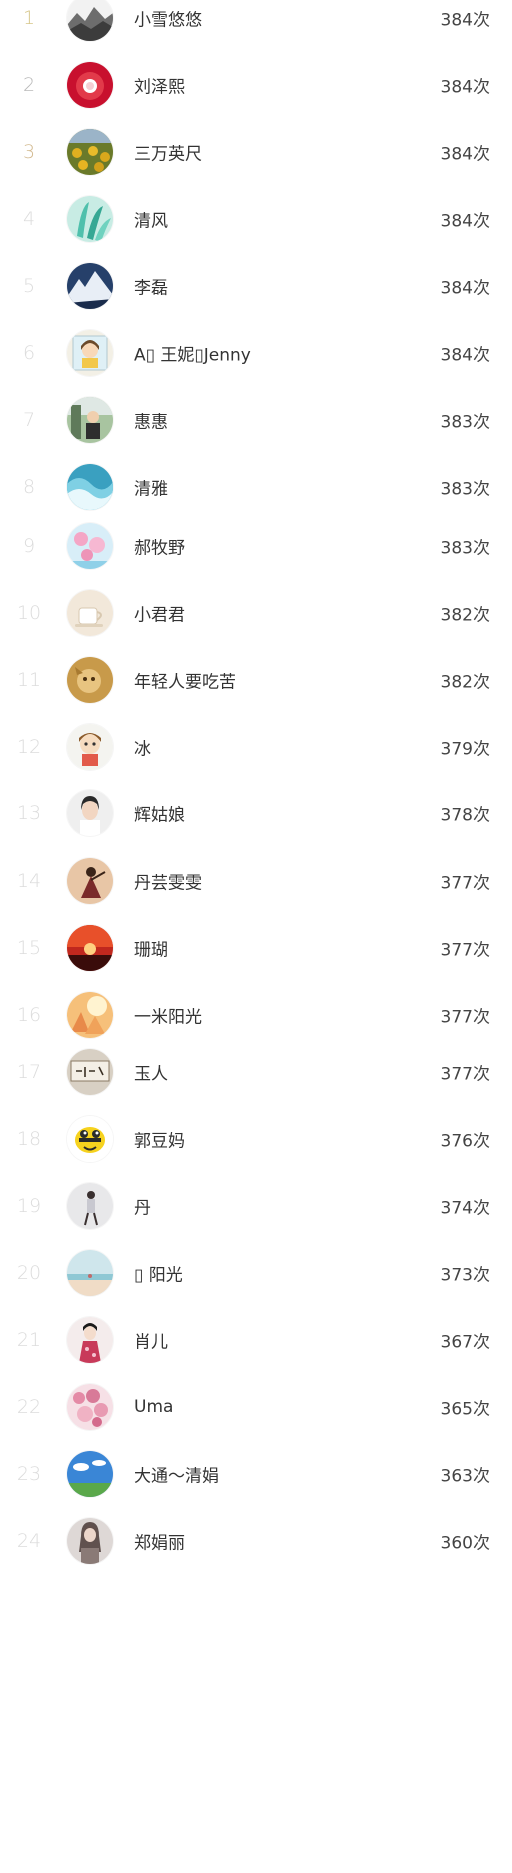 The width and height of the screenshot is (512, 1873). What do you see at coordinates (29, 613) in the screenshot?
I see `rank-number: 10` at bounding box center [29, 613].